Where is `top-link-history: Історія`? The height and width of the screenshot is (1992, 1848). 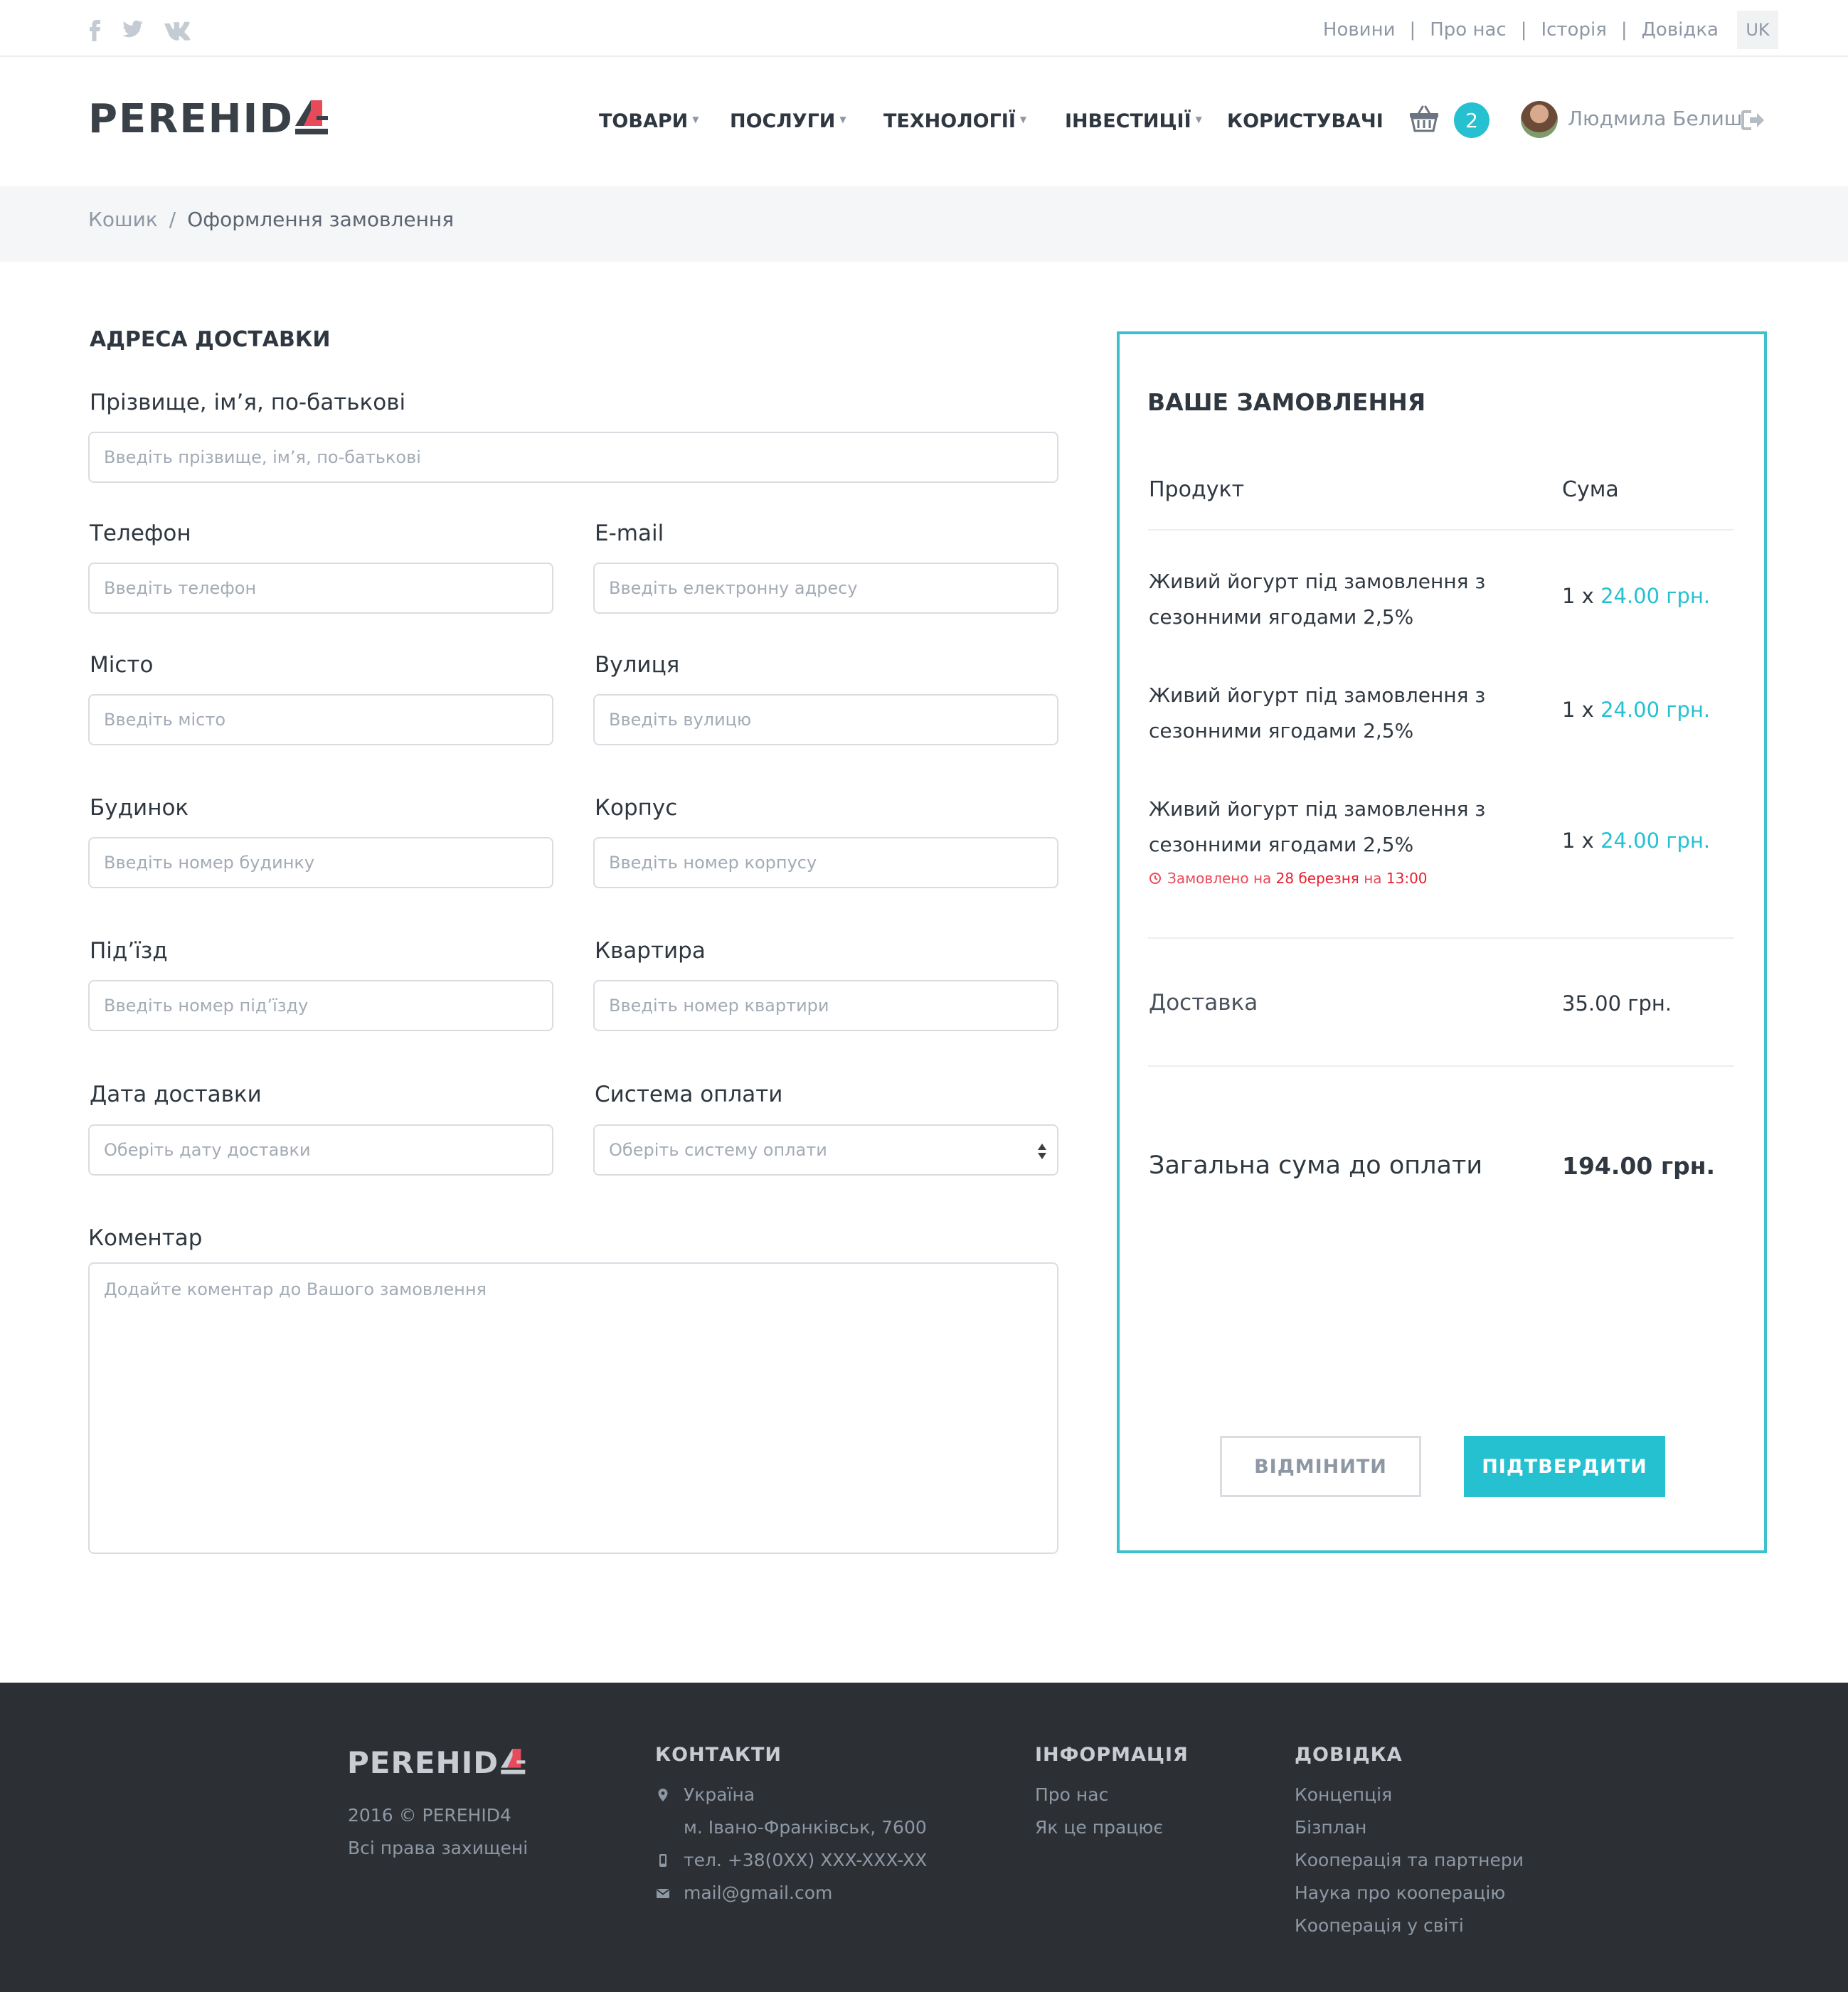
top-link-history: Історія is located at coordinates (1573, 30).